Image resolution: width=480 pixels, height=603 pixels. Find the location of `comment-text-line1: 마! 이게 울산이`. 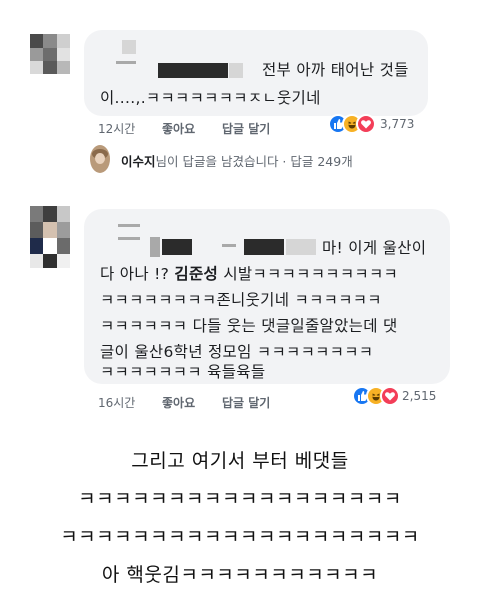

comment-text-line1: 마! 이게 울산이 is located at coordinates (374, 248).